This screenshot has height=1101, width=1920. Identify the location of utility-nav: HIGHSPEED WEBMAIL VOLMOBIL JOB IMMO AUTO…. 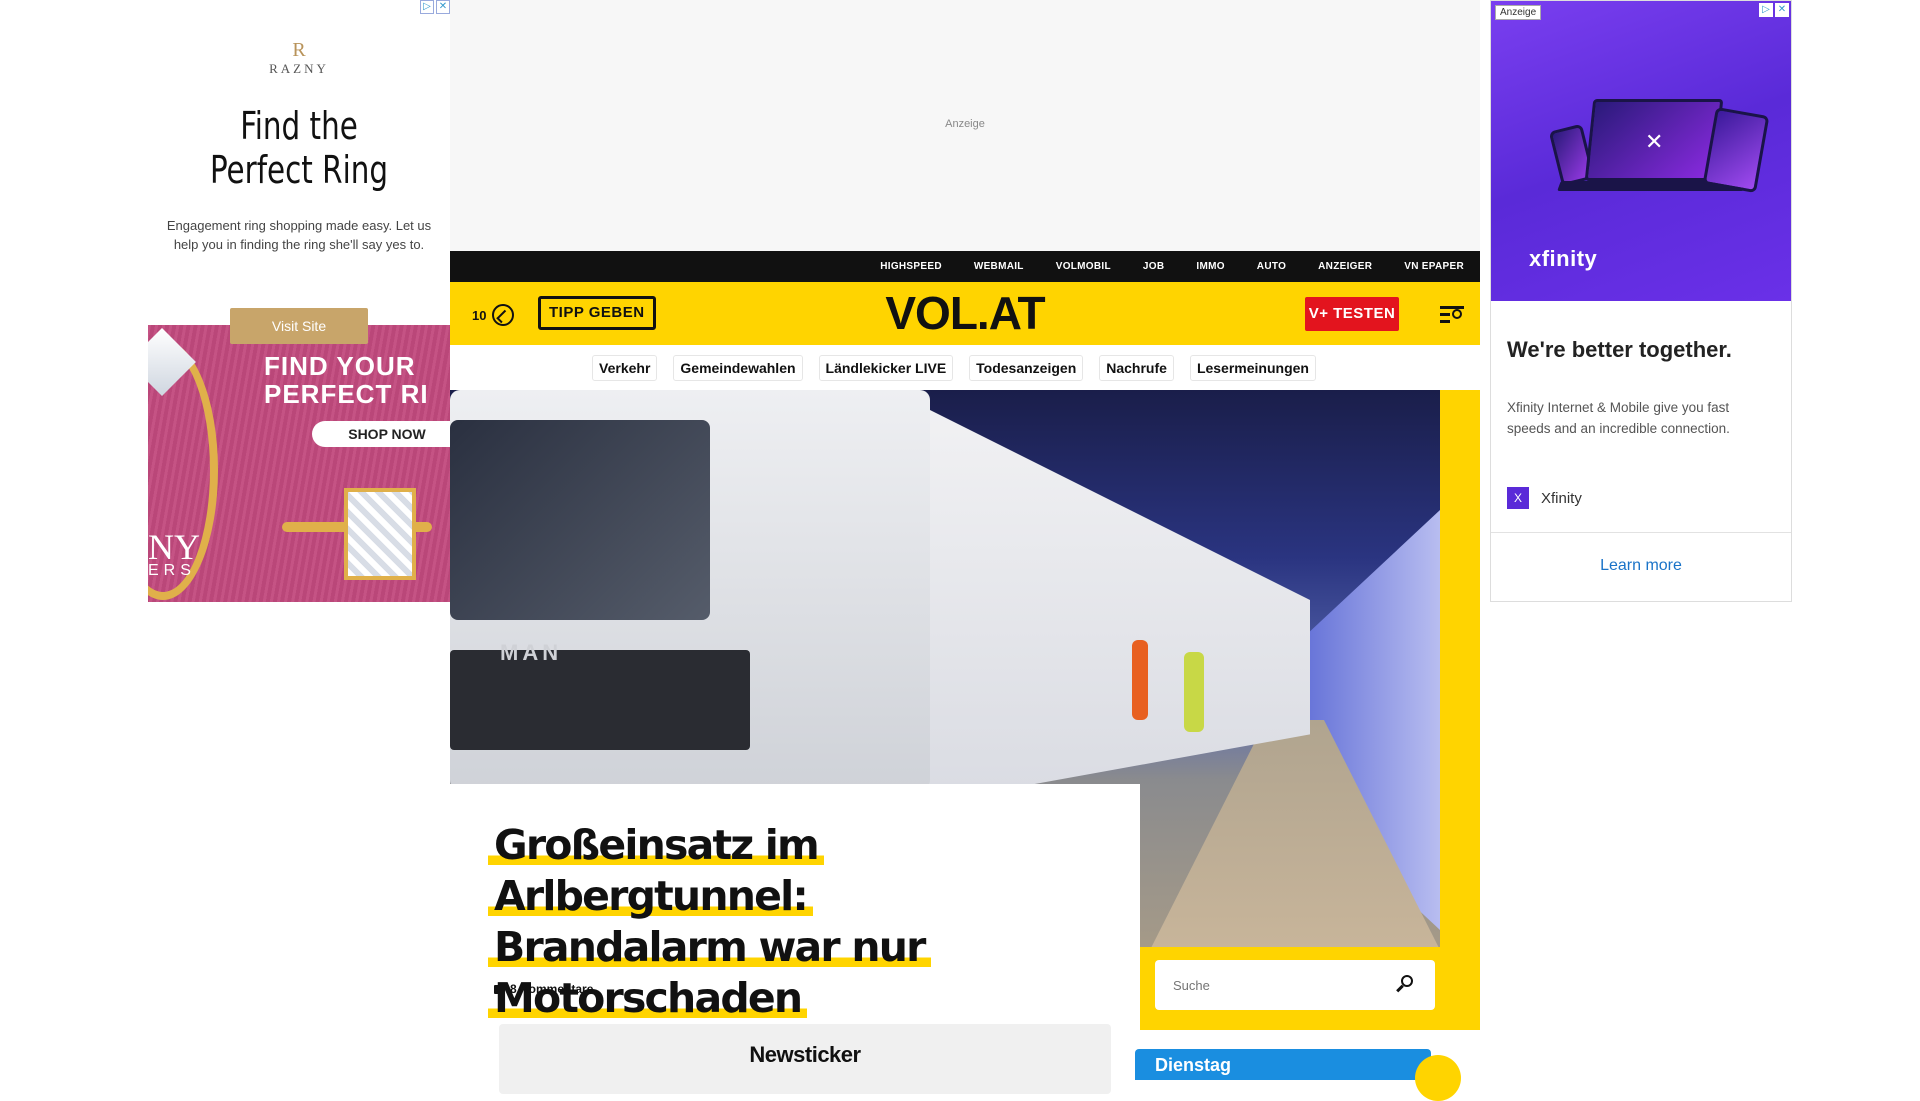
(965, 266).